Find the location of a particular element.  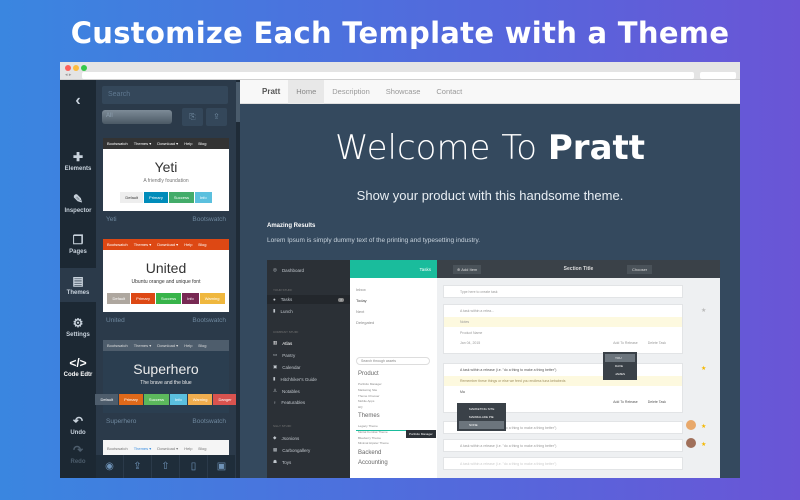

sidebar-item: ☗ Toys is located at coordinates (282, 462).